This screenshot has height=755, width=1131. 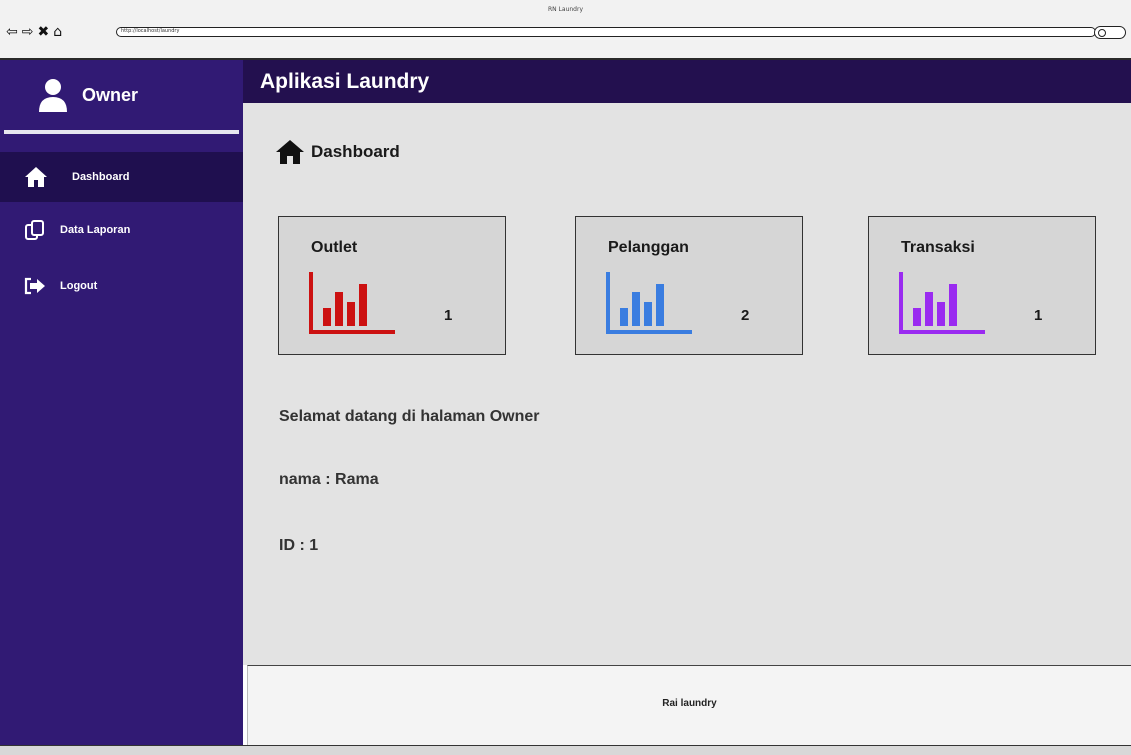 I want to click on copy-icon, so click(x=34, y=230).